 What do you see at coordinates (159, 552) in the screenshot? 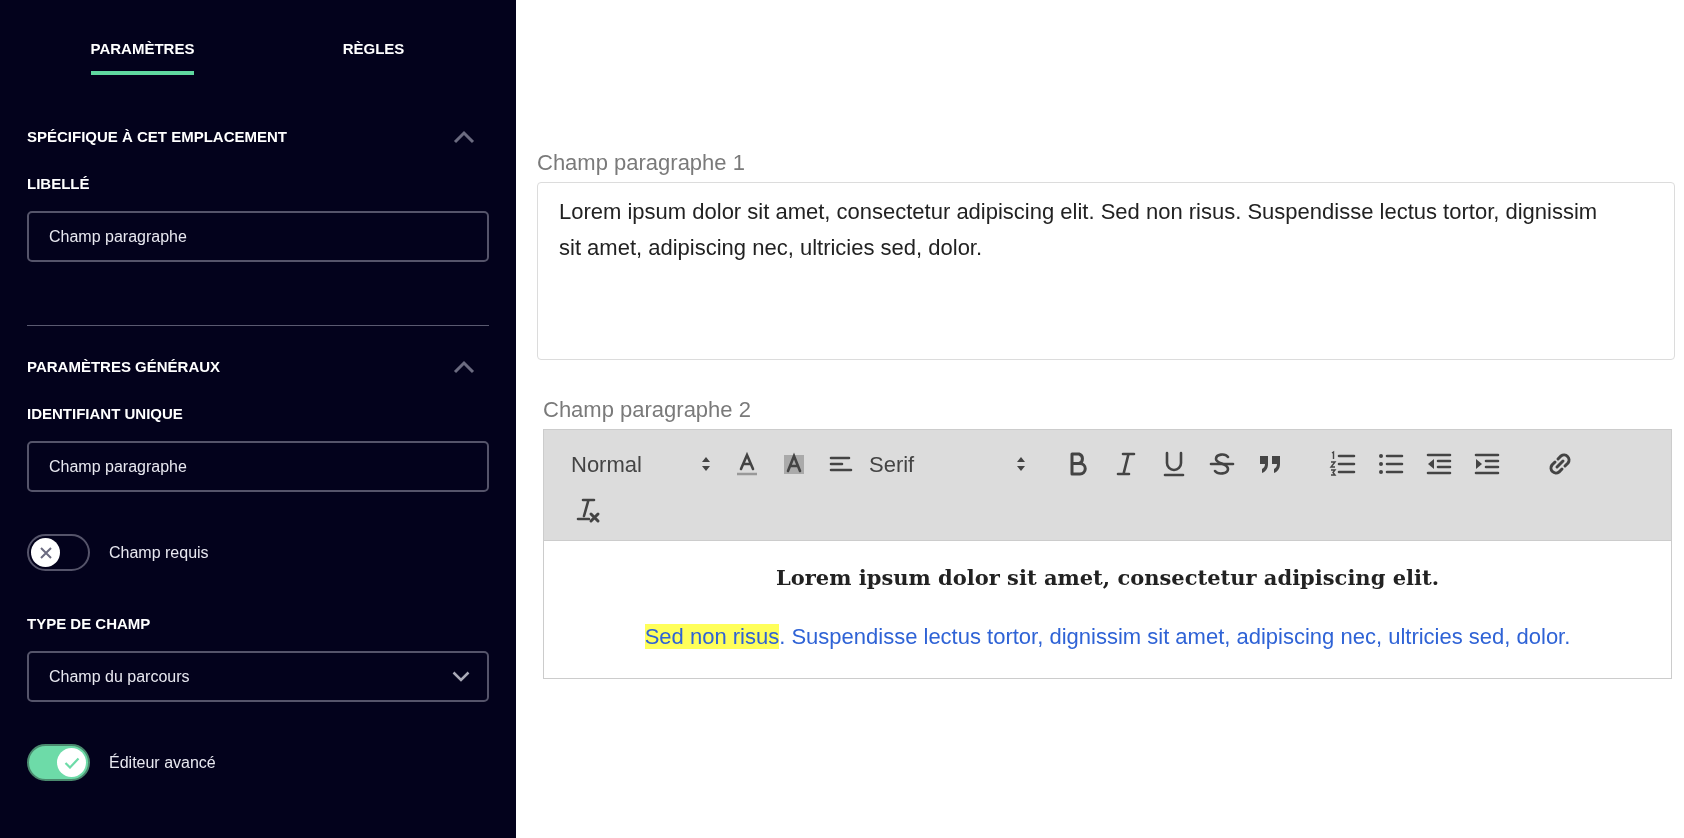
I see `toggle-label: Champ requis` at bounding box center [159, 552].